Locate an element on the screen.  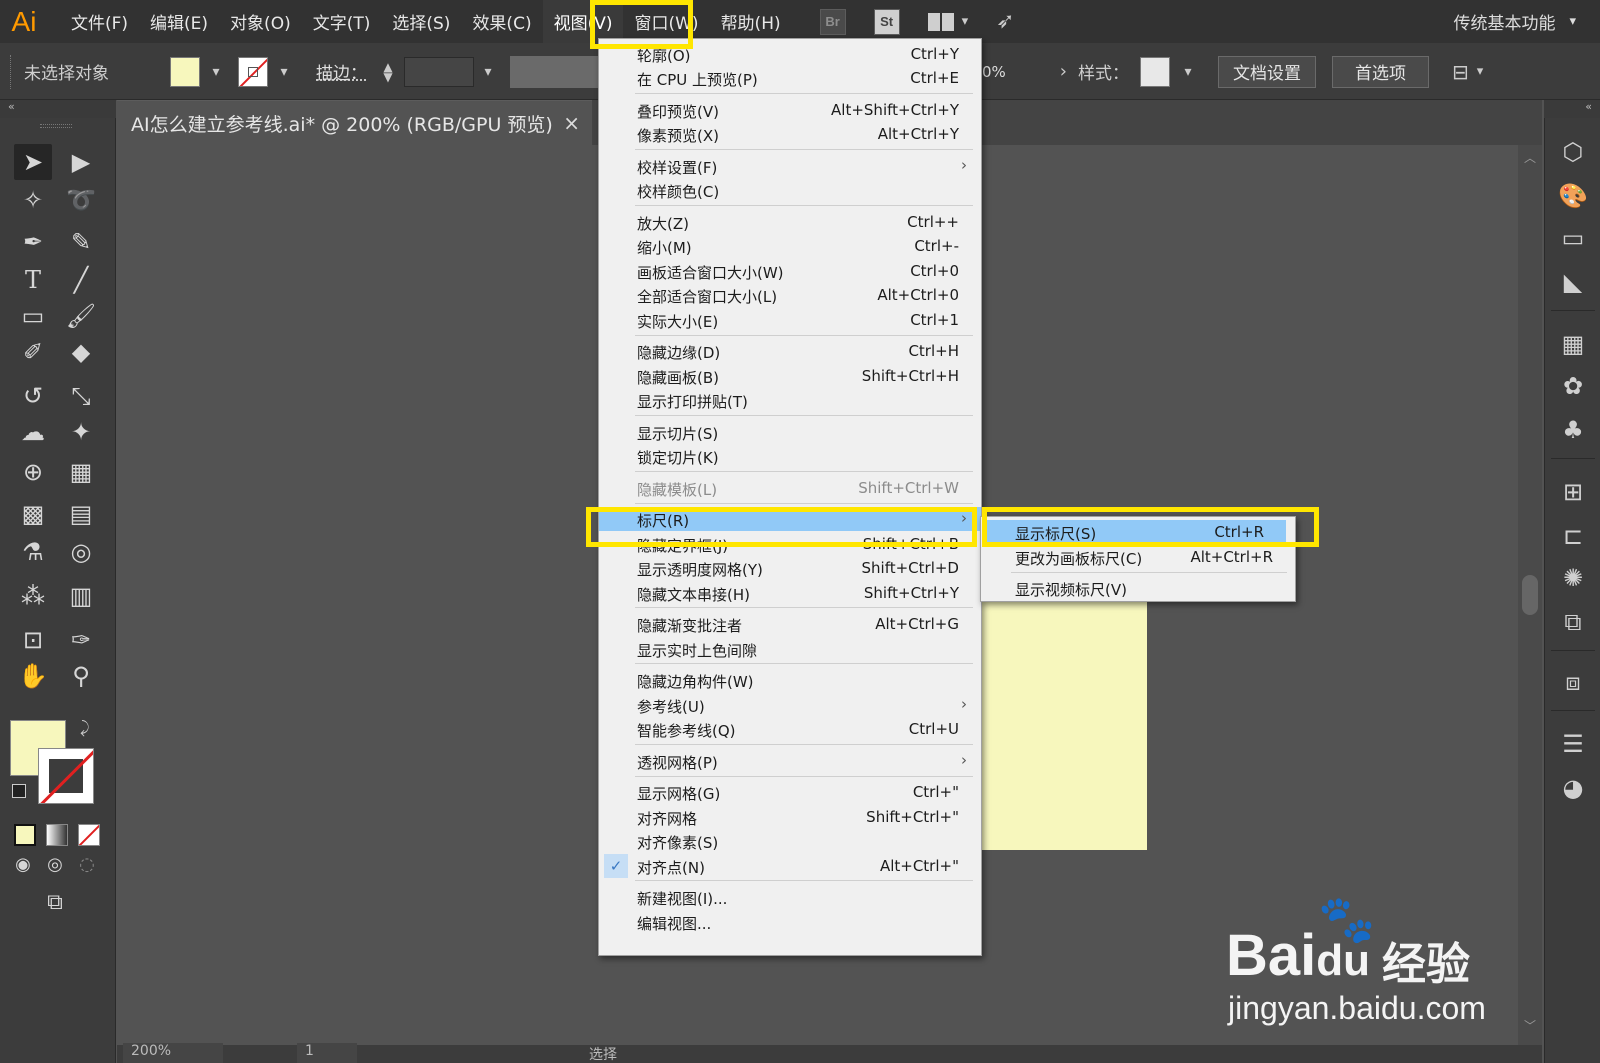
swatches-icon: ▭ is located at coordinates (1573, 238).